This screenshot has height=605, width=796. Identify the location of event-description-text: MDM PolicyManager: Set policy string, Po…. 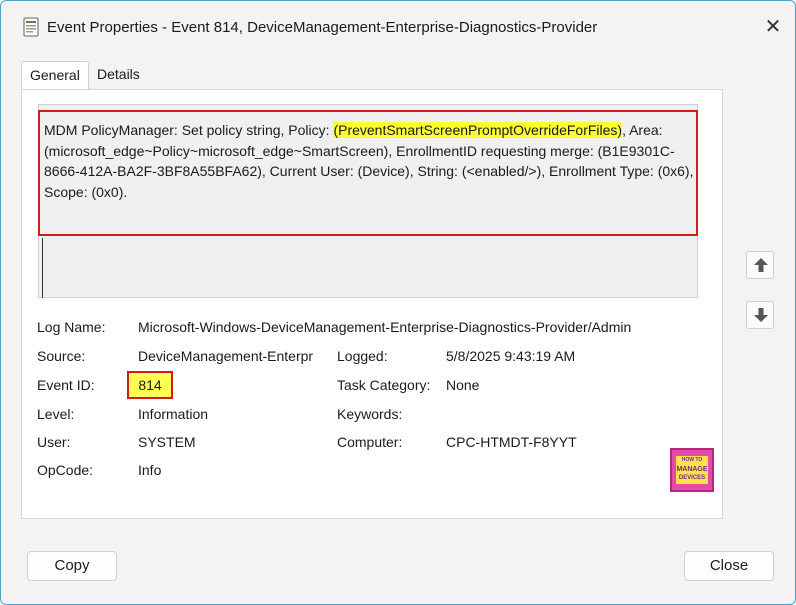
(369, 161).